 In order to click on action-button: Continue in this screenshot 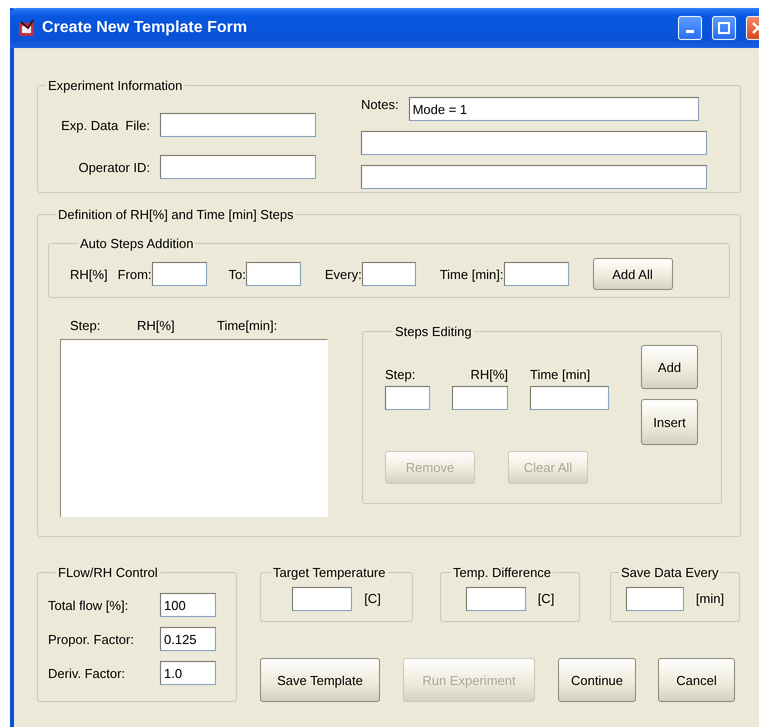, I will do `click(597, 680)`.